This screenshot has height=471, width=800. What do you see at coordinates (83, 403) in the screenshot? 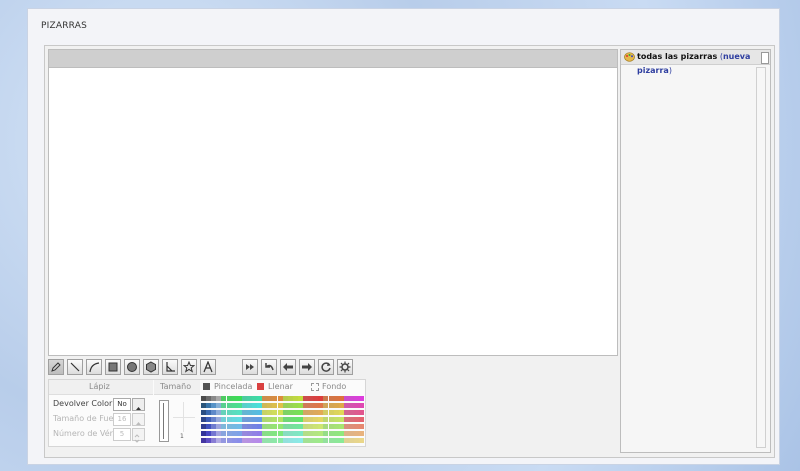
I see `return-color-label: Devolver Color` at bounding box center [83, 403].